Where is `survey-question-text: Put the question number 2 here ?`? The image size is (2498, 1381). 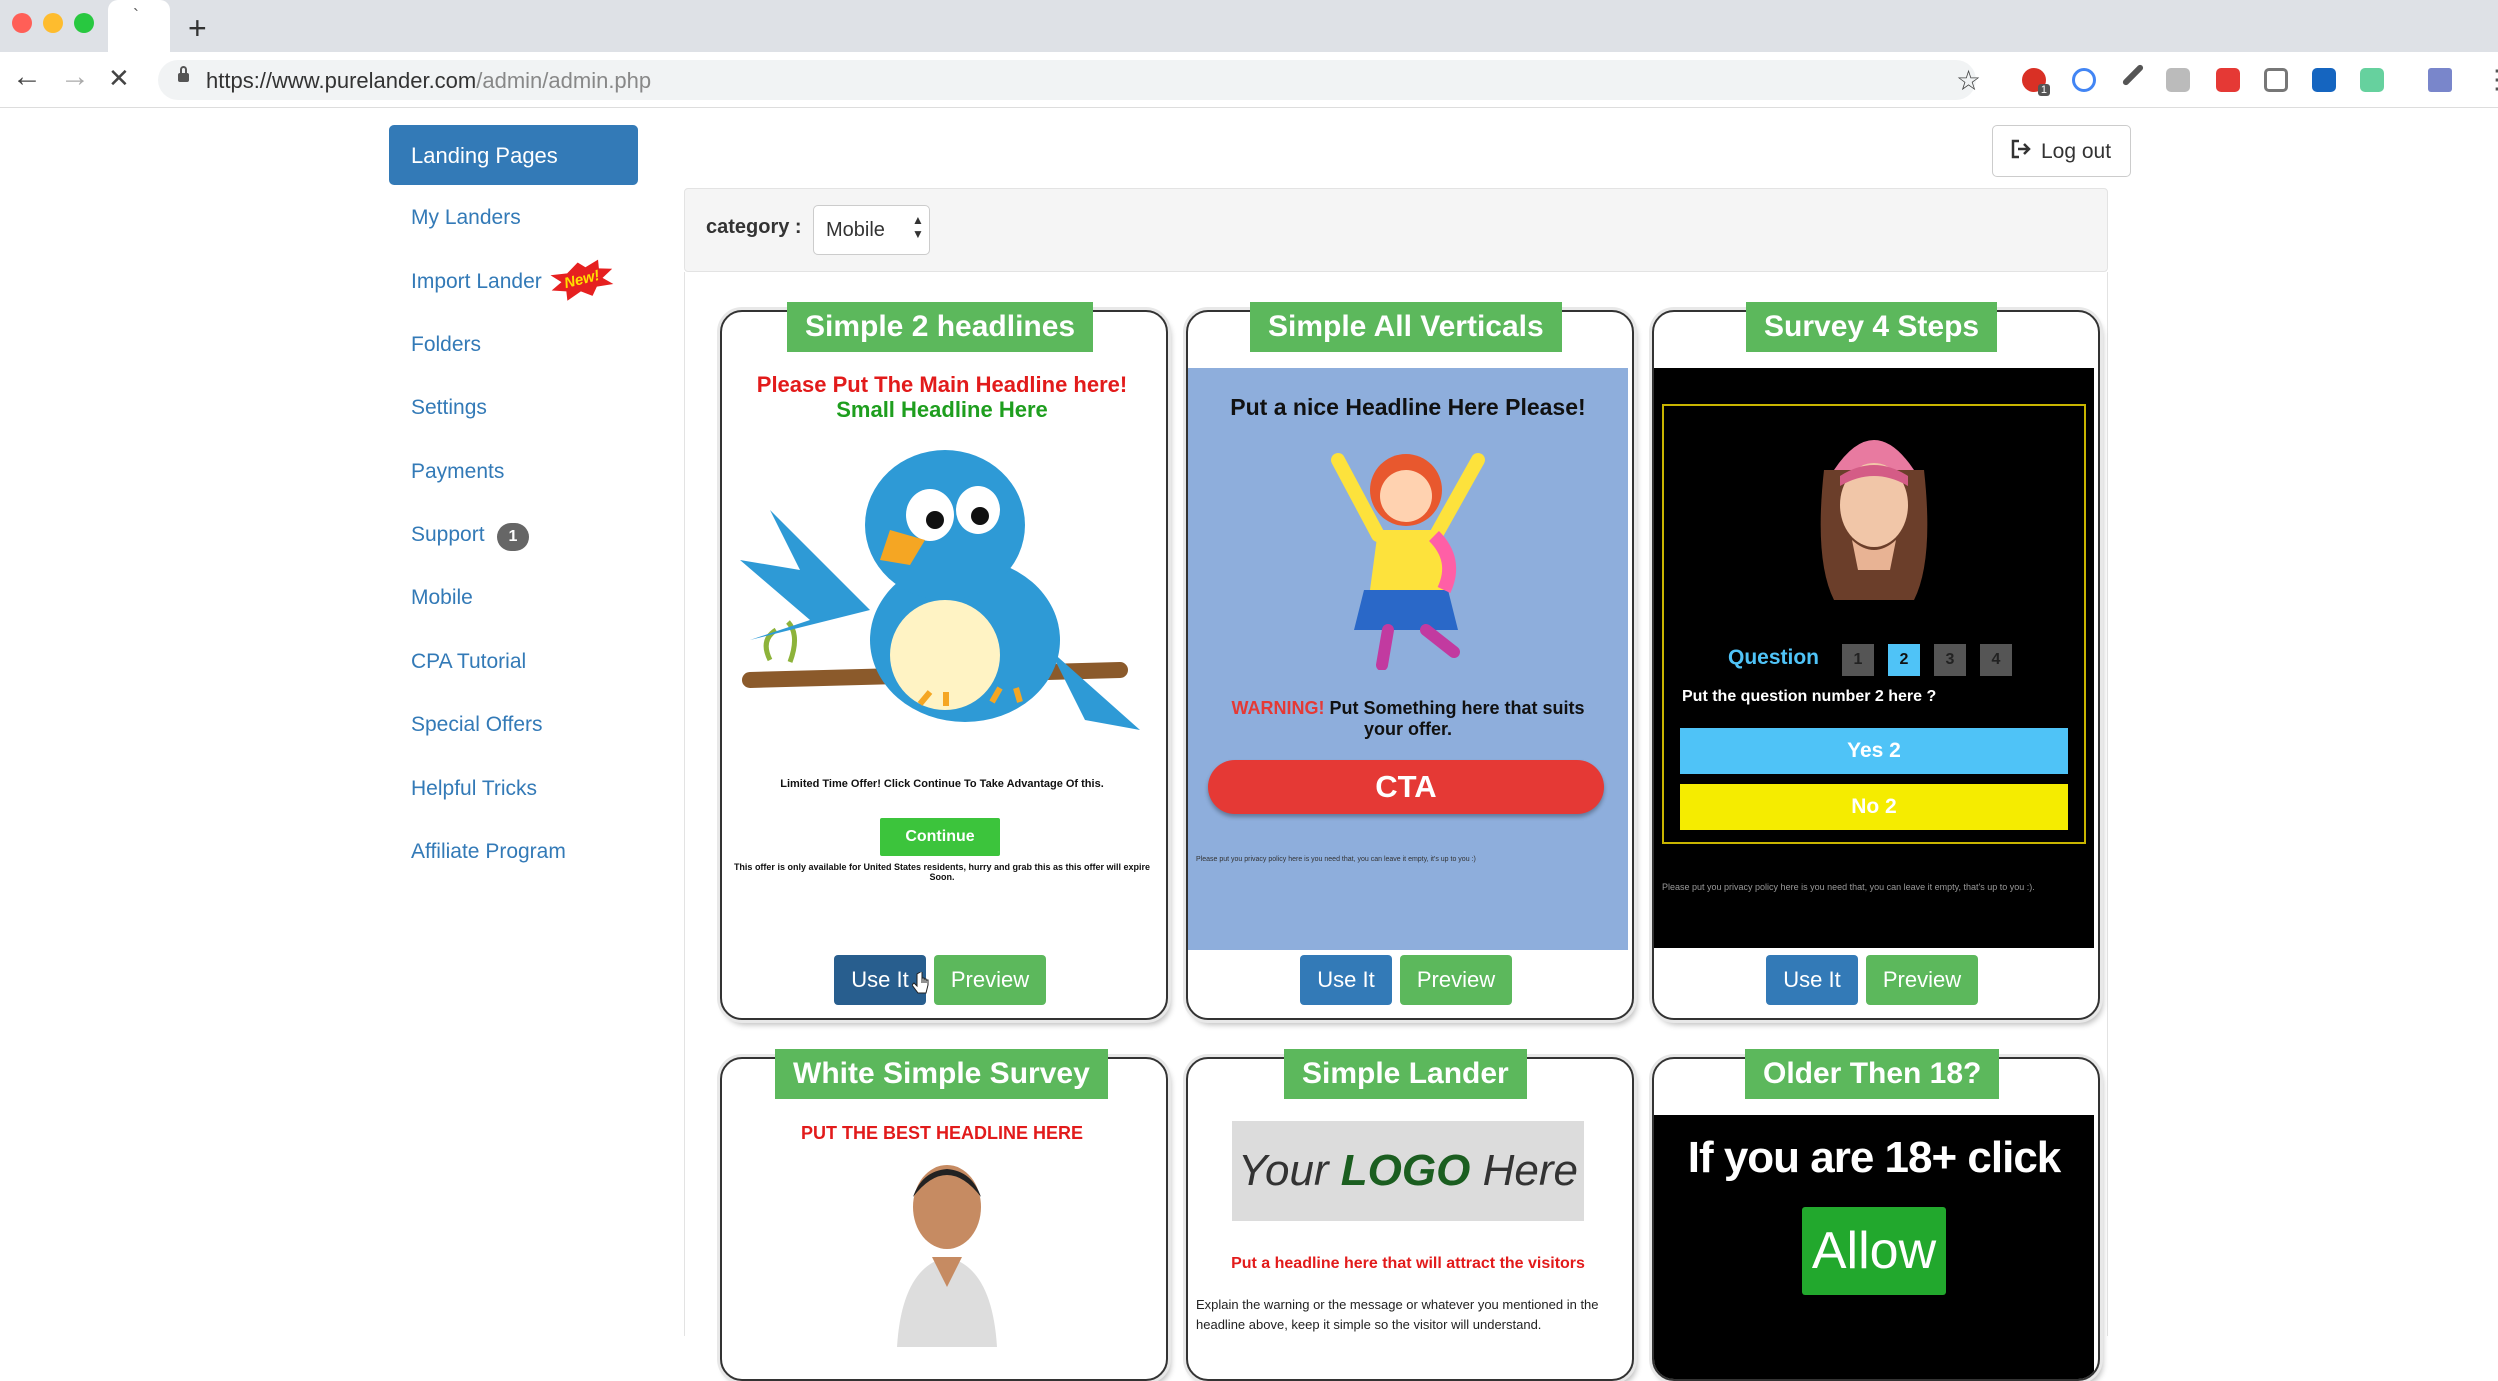 survey-question-text: Put the question number 2 here ? is located at coordinates (1809, 696).